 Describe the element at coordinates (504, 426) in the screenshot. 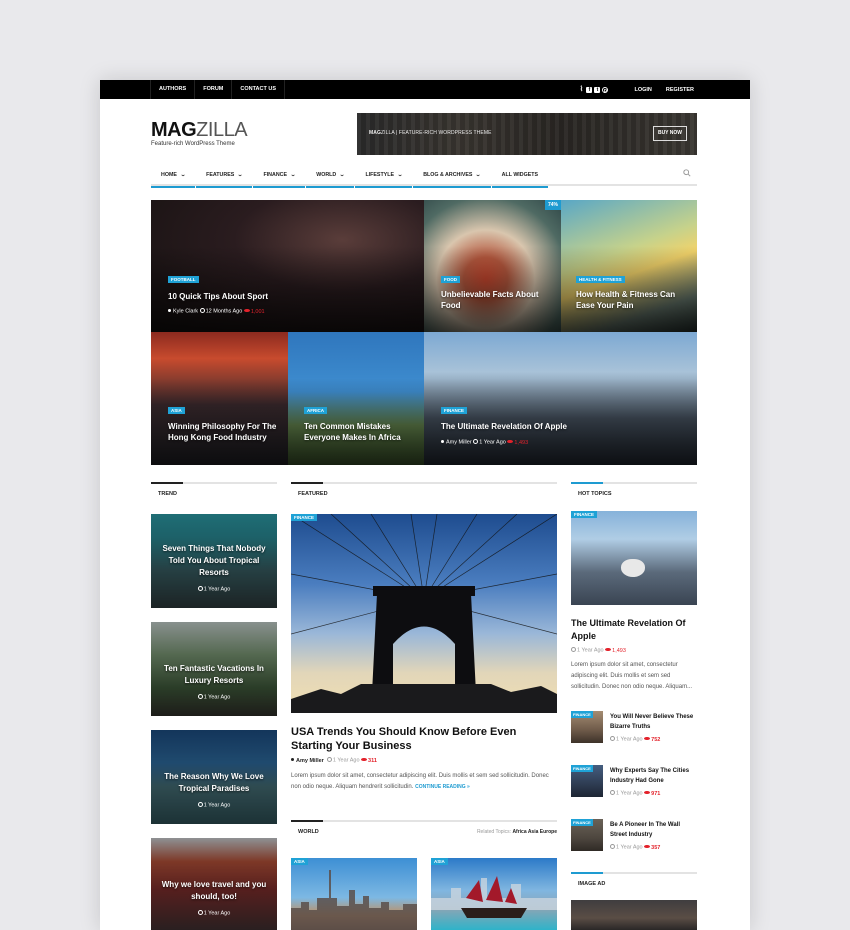

I see `post-title: The Ultimate Revelation Of Apple` at that location.